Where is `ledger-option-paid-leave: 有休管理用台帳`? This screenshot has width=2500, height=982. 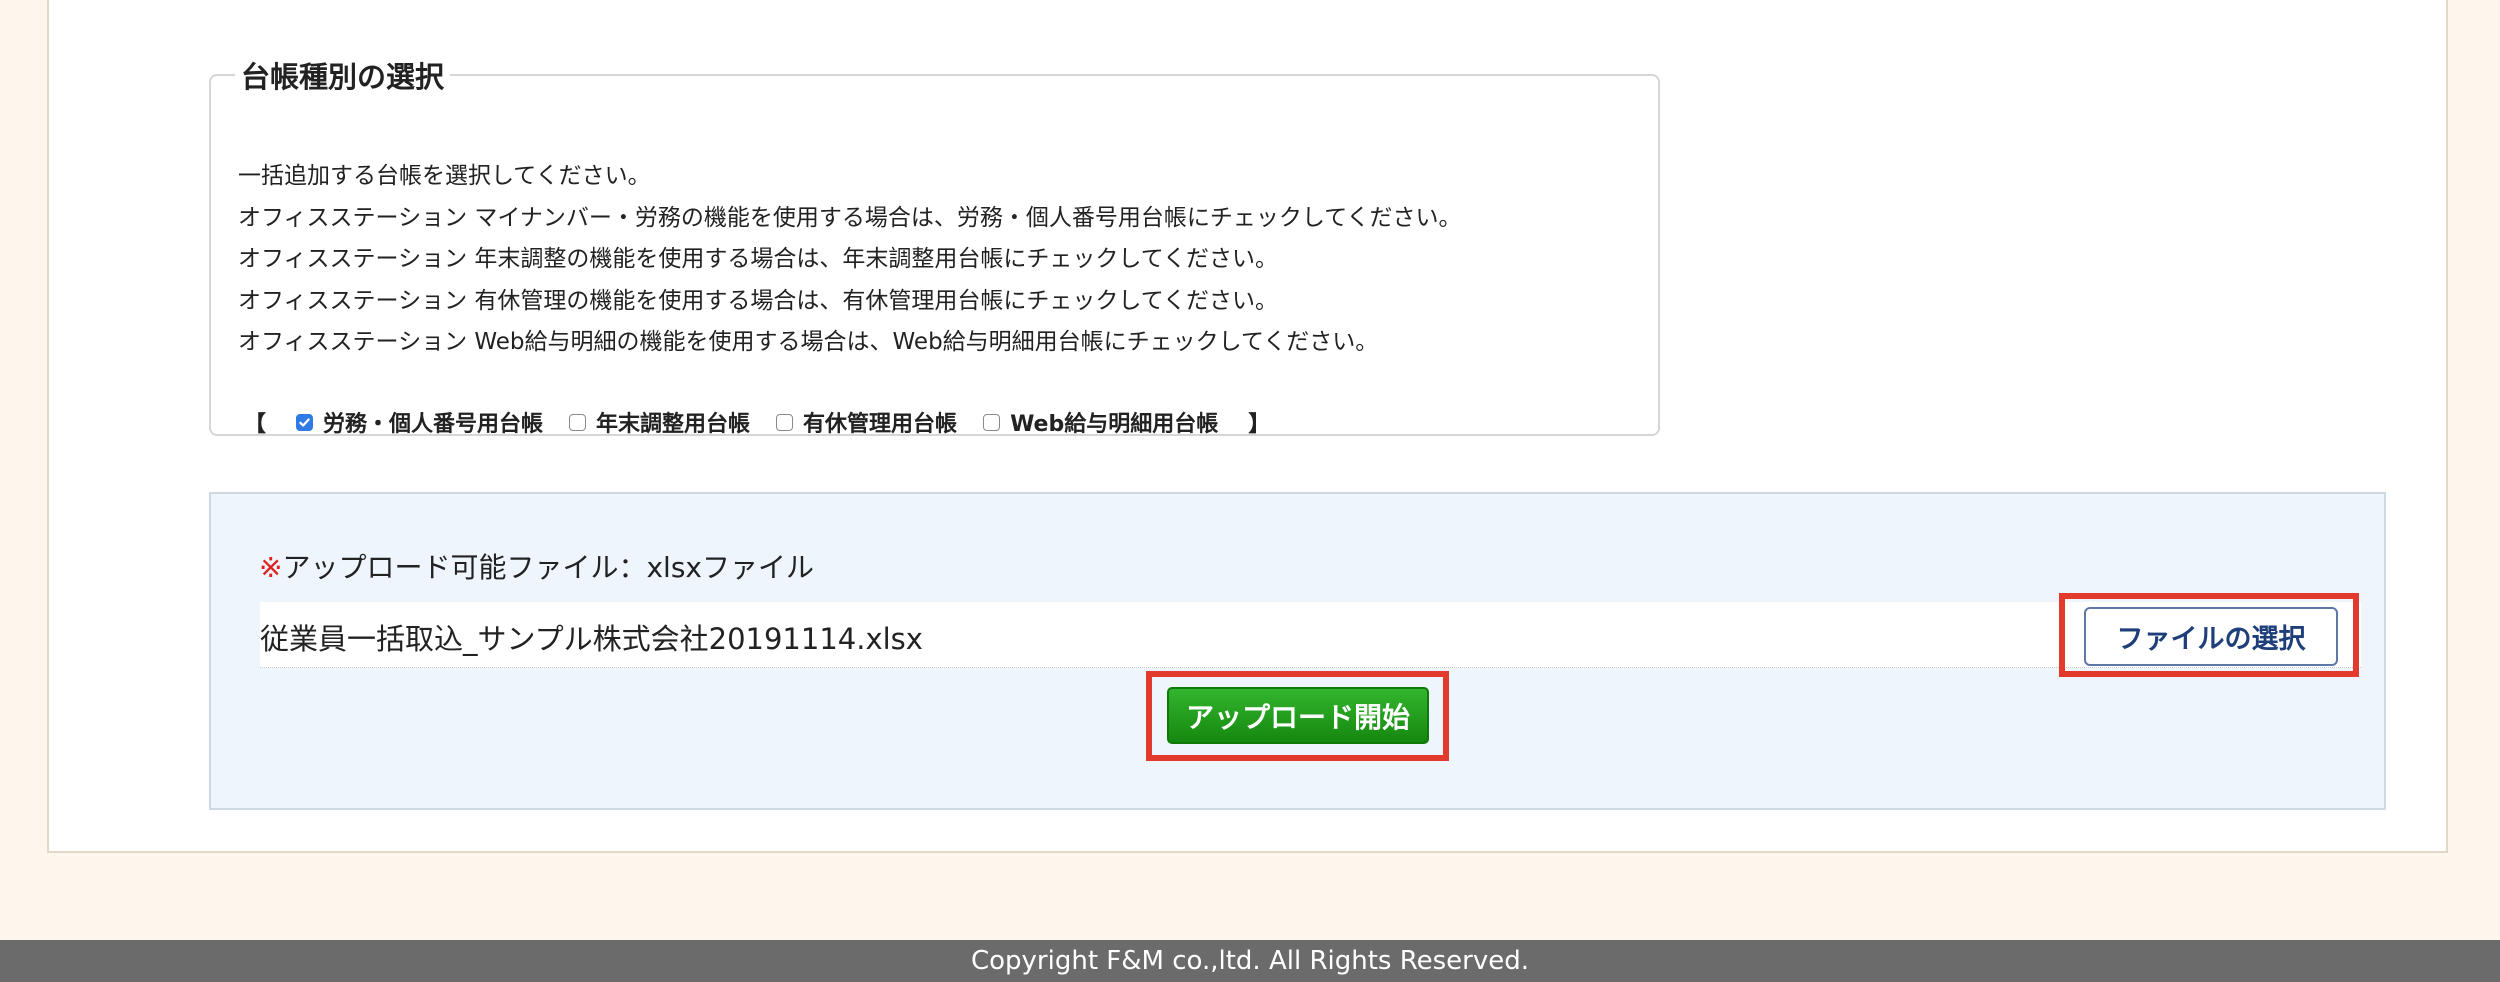
ledger-option-paid-leave: 有休管理用台帳 is located at coordinates (866, 422).